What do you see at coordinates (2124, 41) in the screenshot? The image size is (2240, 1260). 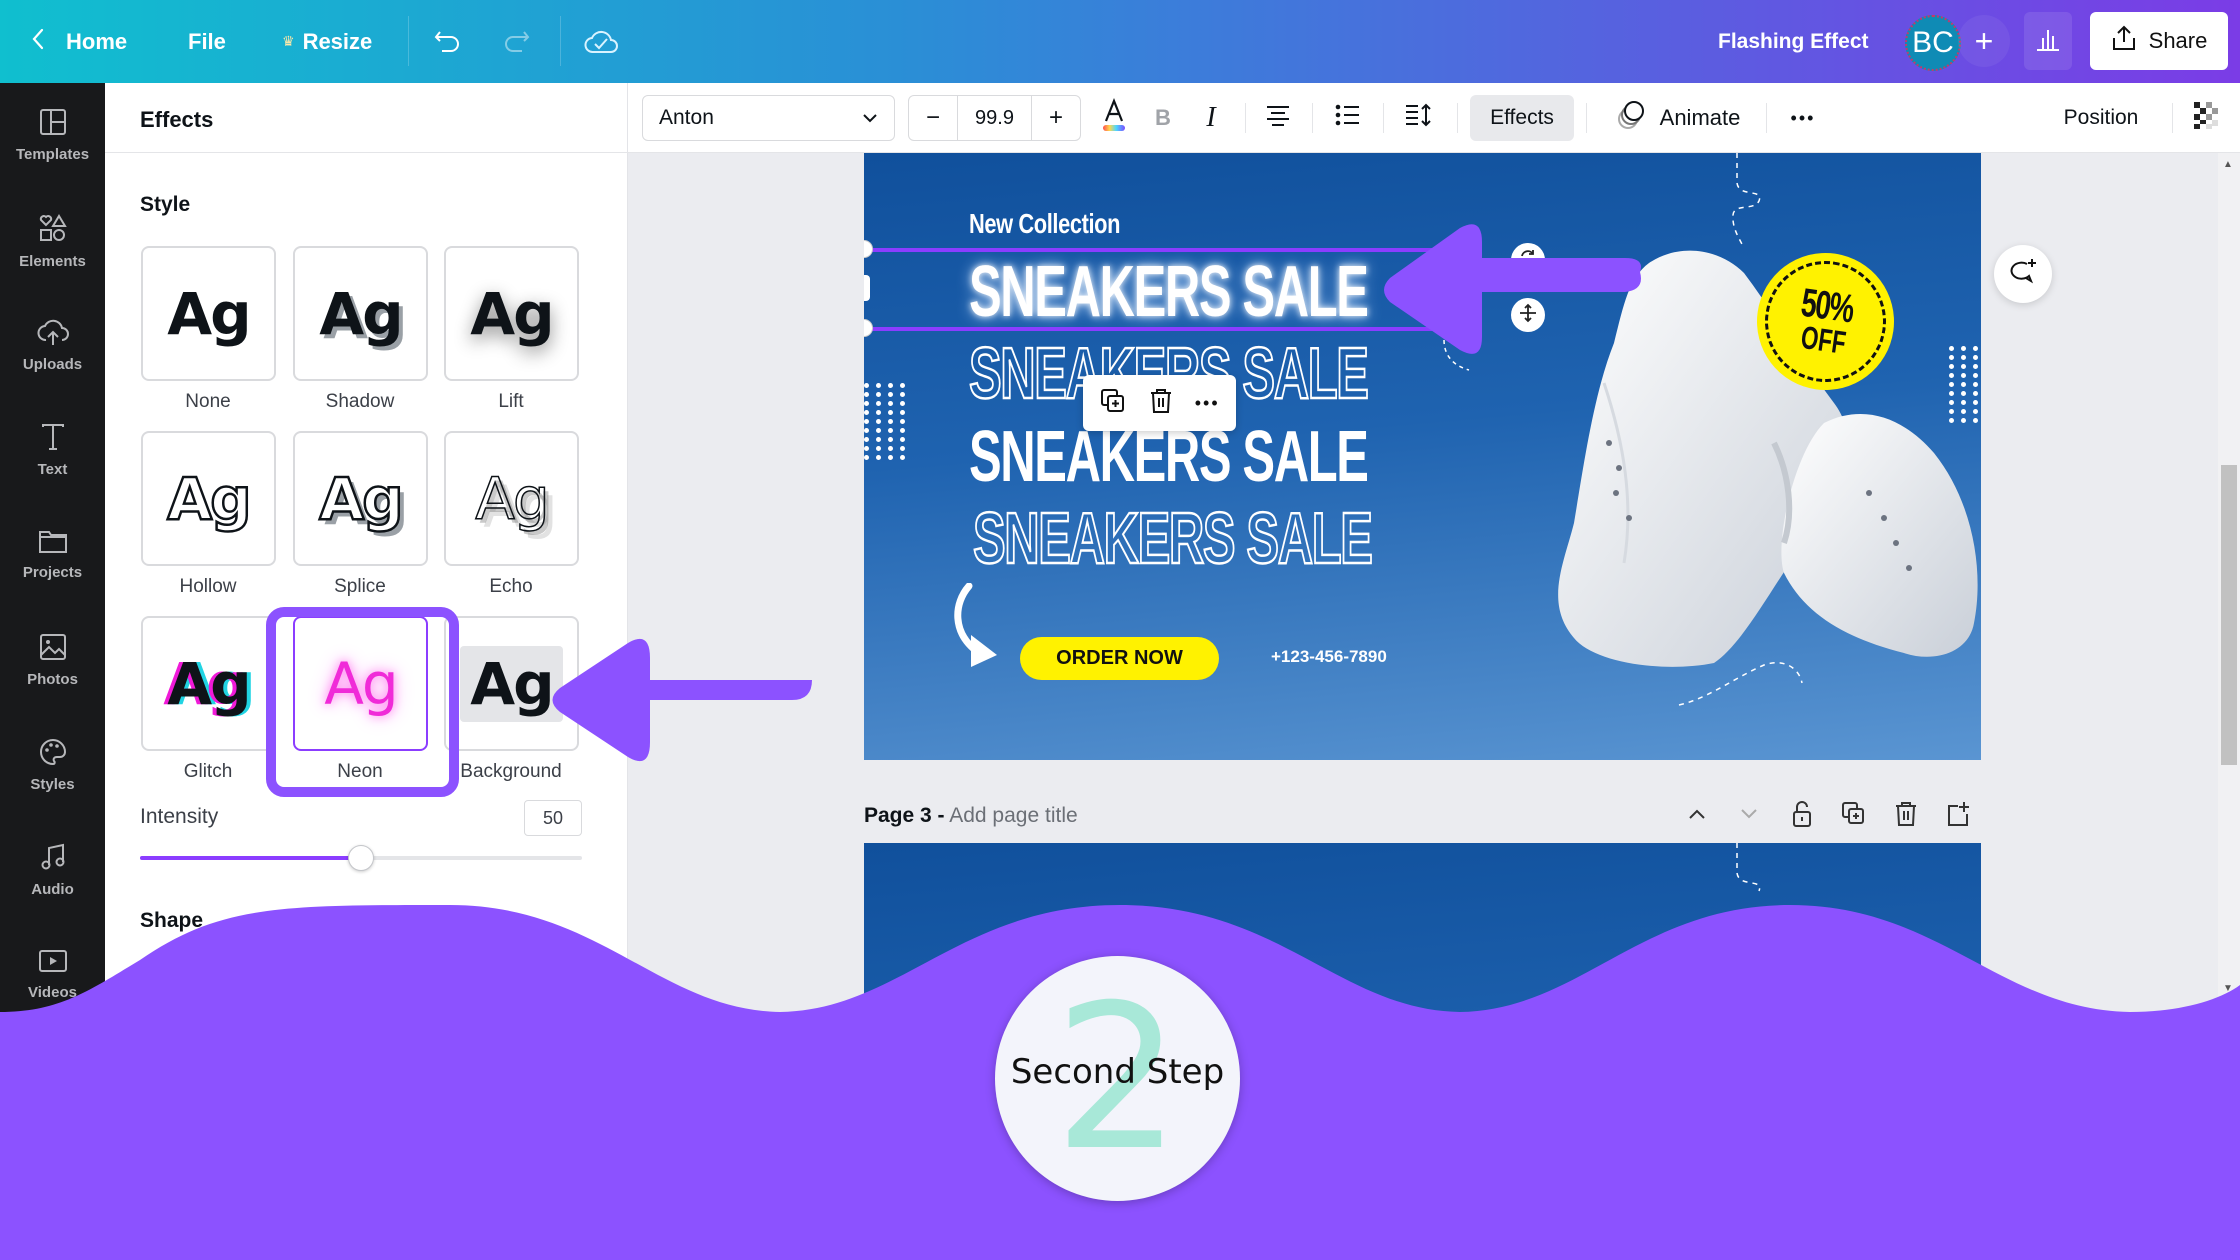 I see `upload-share-icon` at bounding box center [2124, 41].